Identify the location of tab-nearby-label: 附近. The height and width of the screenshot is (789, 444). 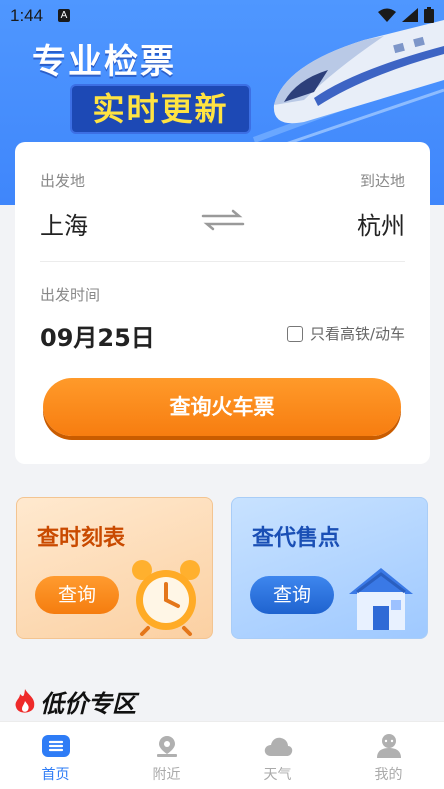
(166, 775).